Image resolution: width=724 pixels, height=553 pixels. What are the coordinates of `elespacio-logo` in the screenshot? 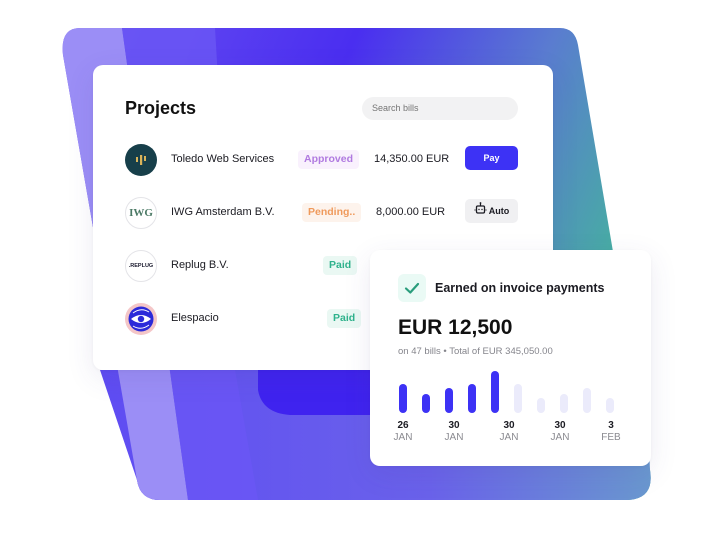 It's located at (141, 319).